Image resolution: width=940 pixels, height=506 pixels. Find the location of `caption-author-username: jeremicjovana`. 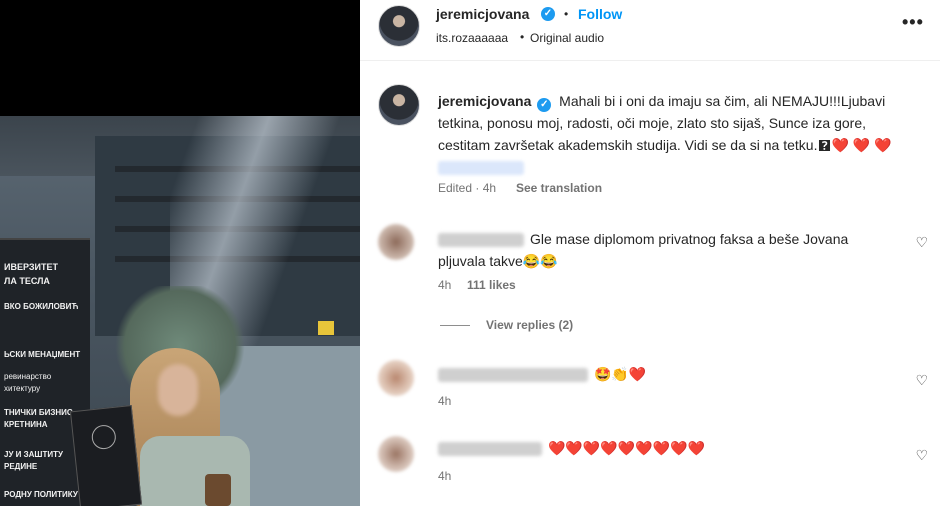

caption-author-username: jeremicjovana is located at coordinates (484, 101).